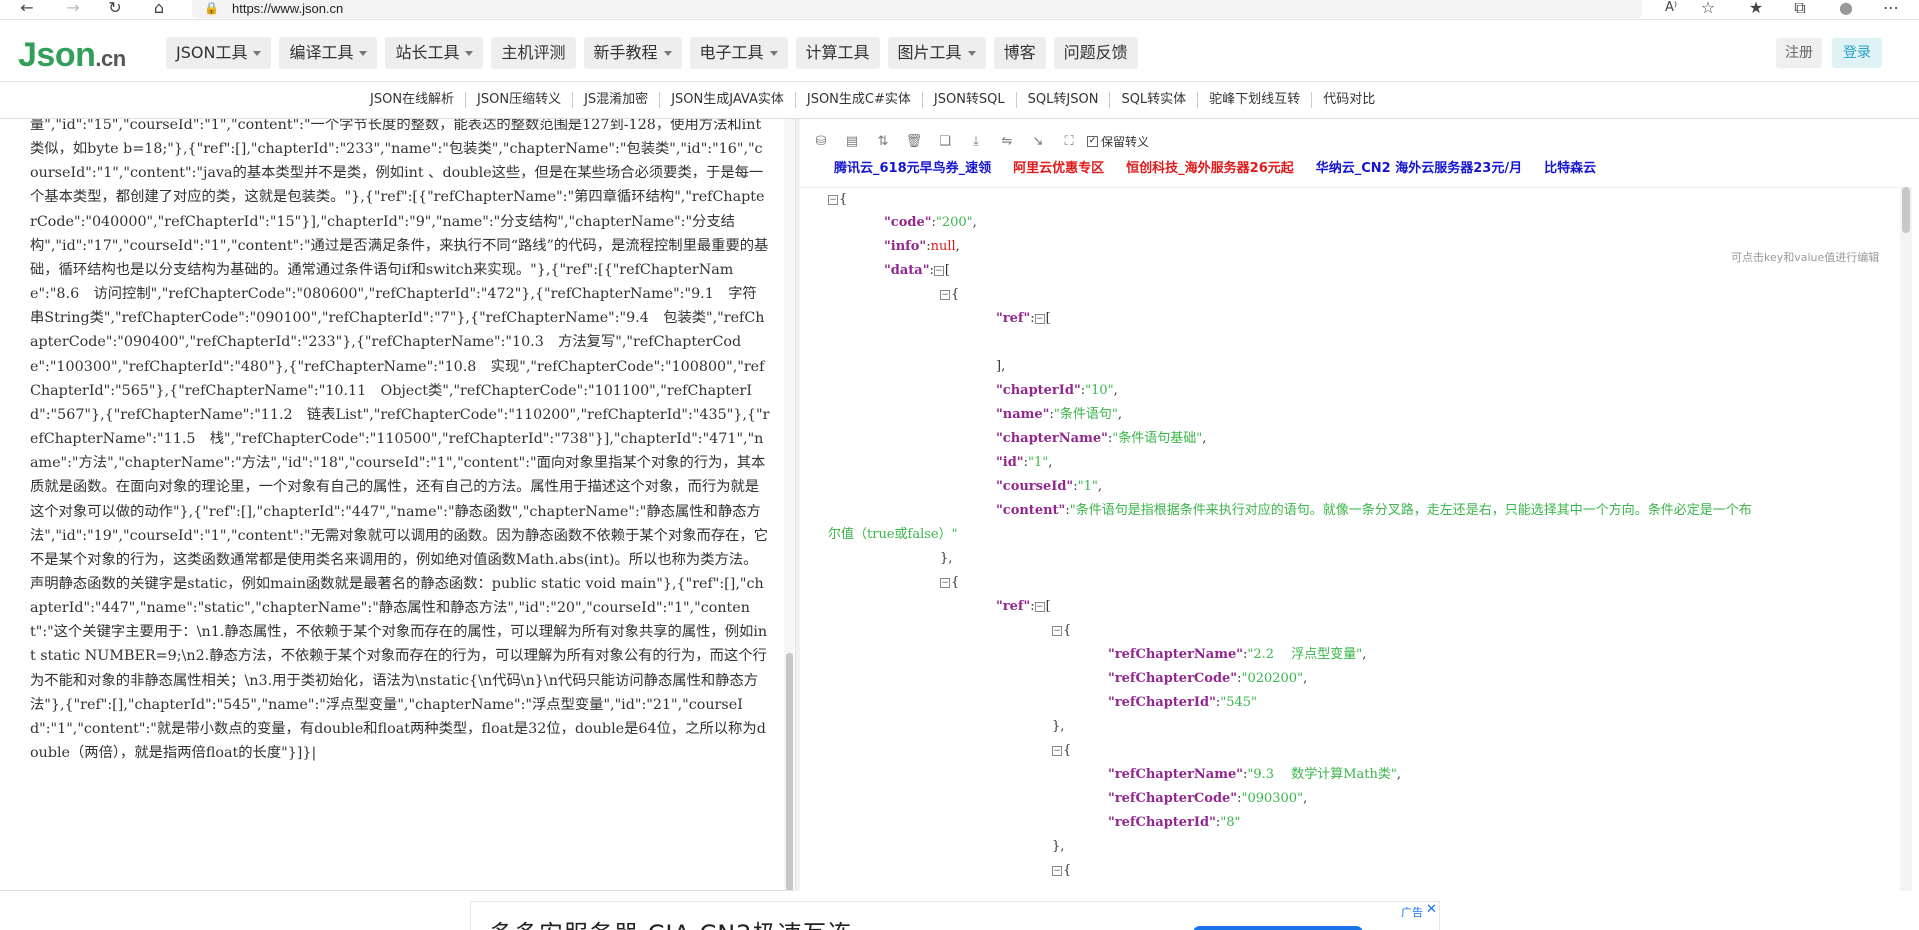 The height and width of the screenshot is (930, 1919). I want to click on keep-escape-checkbox: ✓ 保留转义, so click(1118, 141).